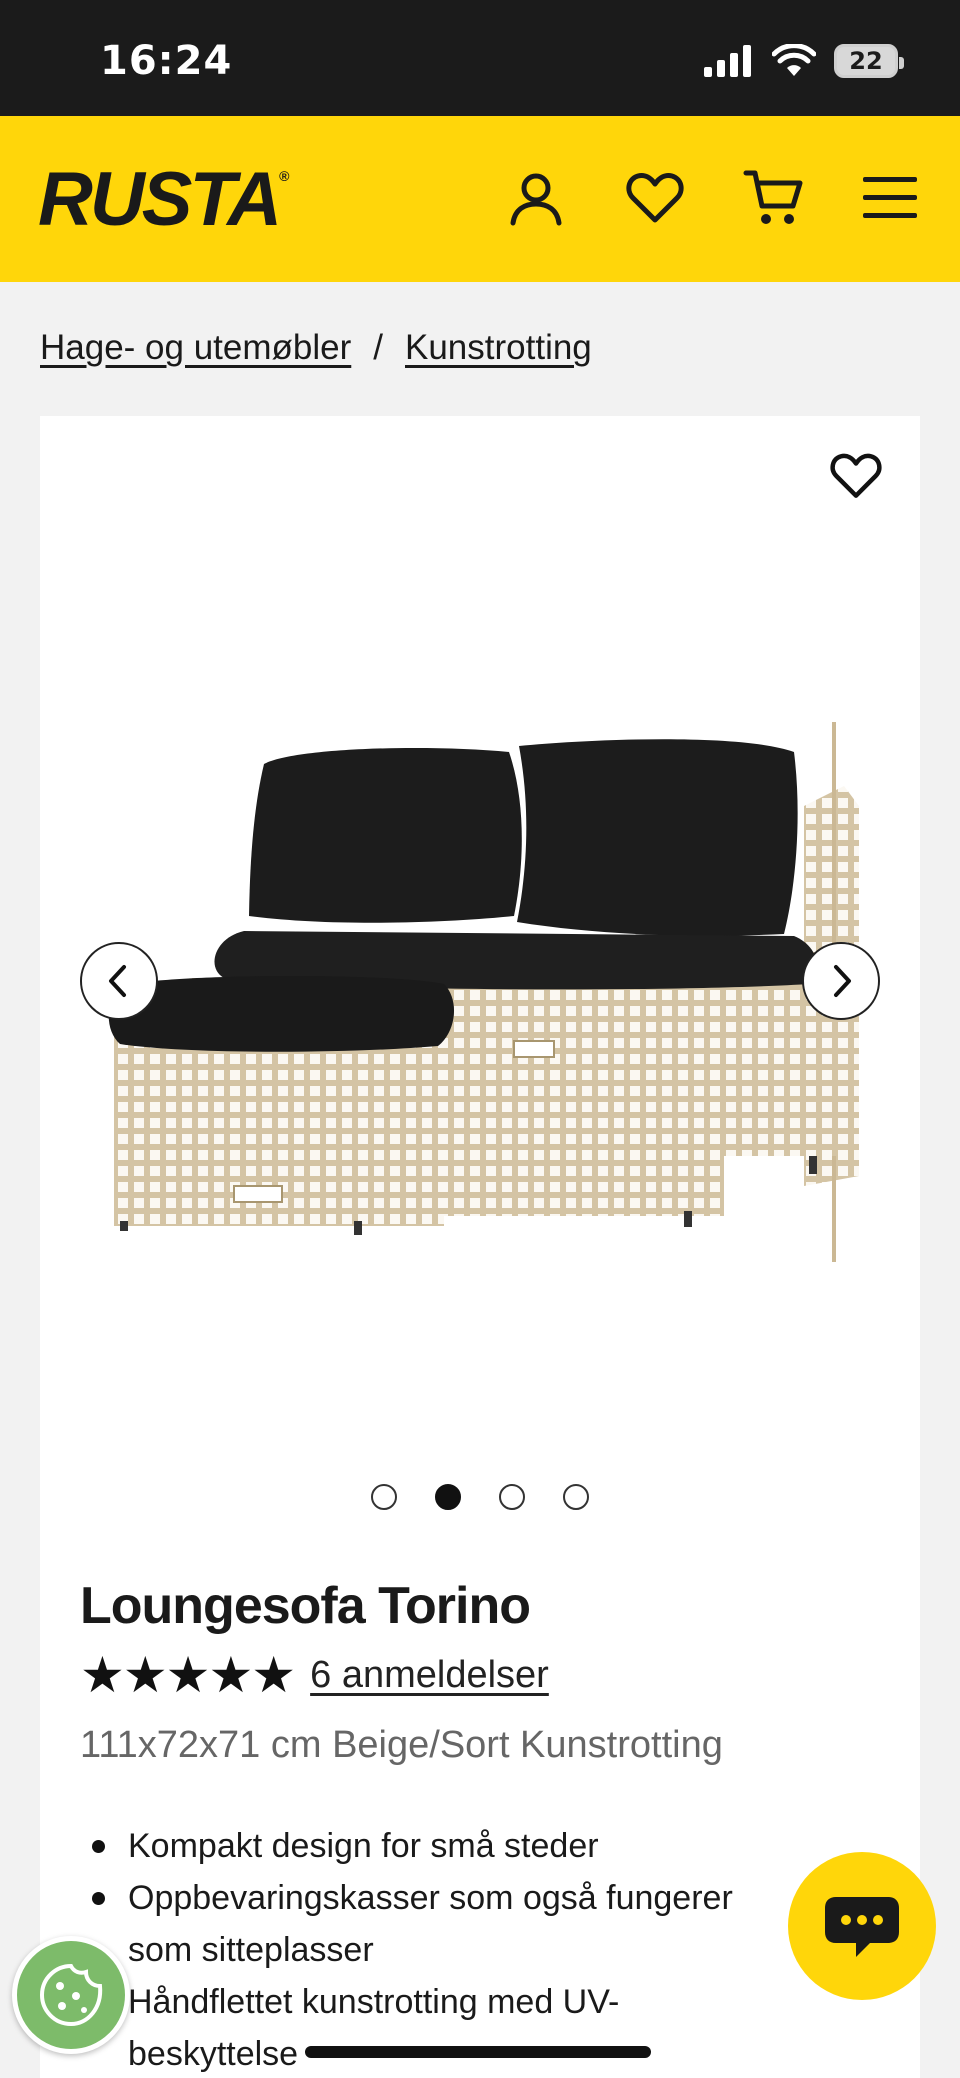 This screenshot has width=960, height=2078. Describe the element at coordinates (458, 1846) in the screenshot. I see `feature-item: Kompakt design for små steder` at that location.